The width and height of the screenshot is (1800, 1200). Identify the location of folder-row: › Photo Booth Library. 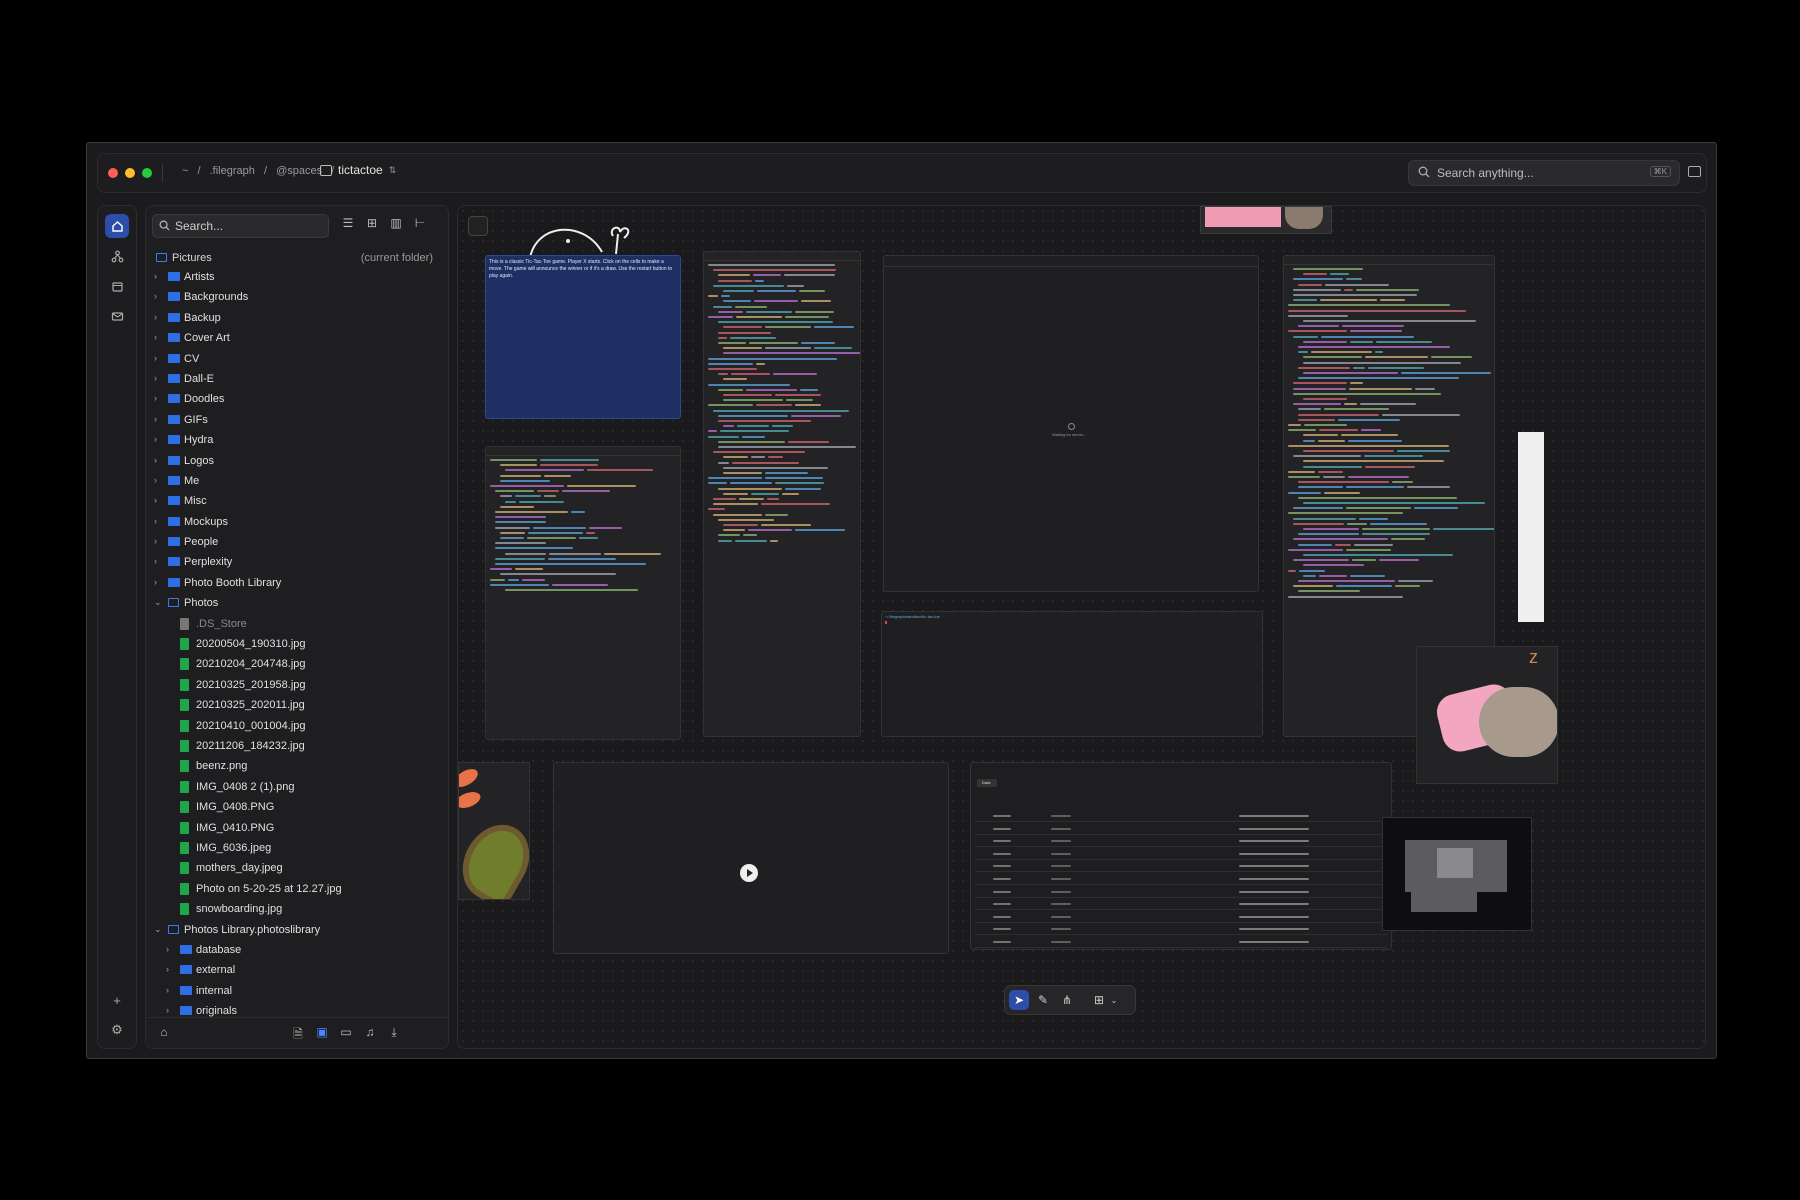
(297, 584).